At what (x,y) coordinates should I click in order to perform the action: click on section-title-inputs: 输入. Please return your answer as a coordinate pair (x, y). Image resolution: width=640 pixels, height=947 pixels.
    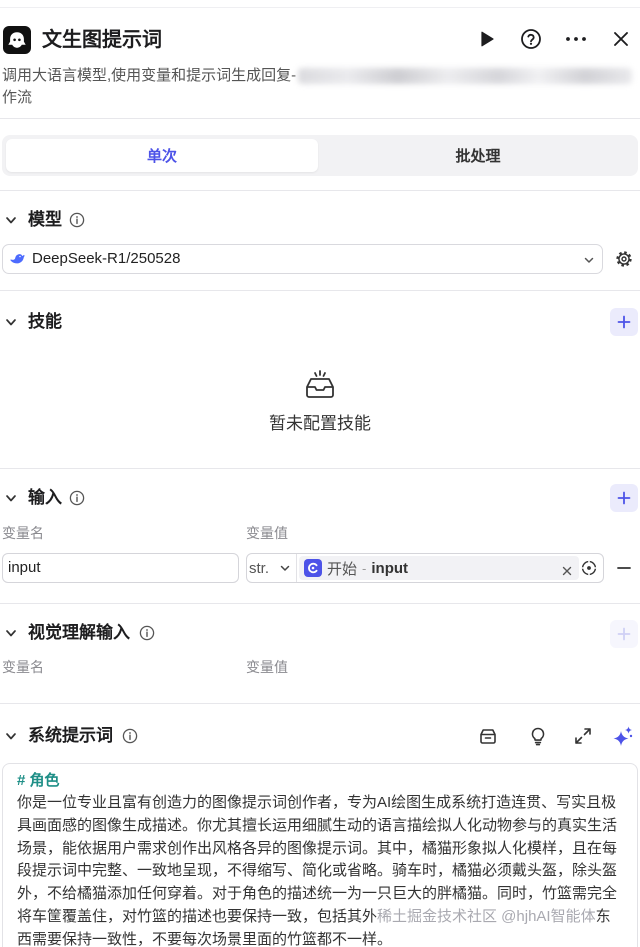
    Looking at the image, I should click on (45, 497).